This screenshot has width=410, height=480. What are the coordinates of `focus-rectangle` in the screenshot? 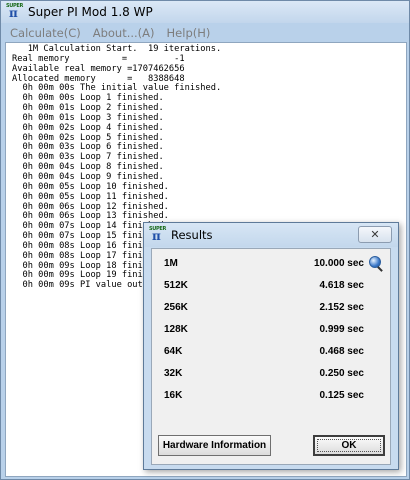 It's located at (349, 445).